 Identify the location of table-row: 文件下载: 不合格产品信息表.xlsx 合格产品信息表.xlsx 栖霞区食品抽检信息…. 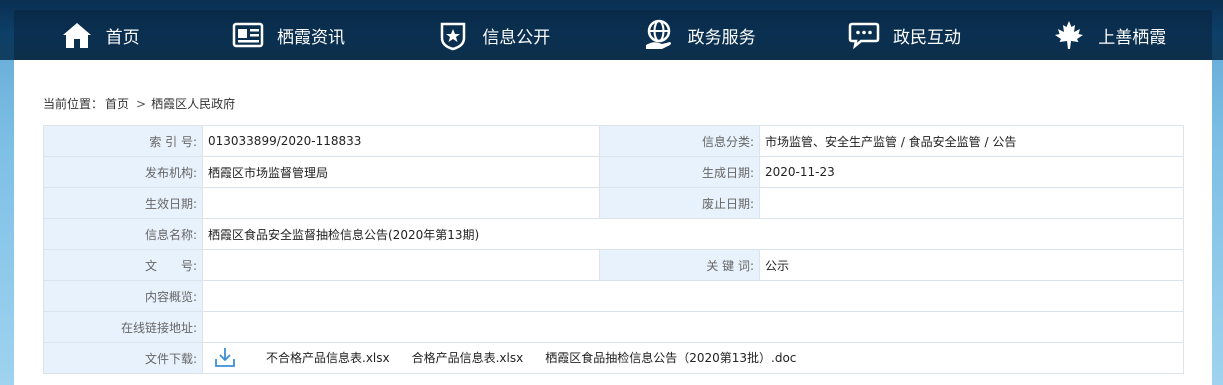
(613, 358).